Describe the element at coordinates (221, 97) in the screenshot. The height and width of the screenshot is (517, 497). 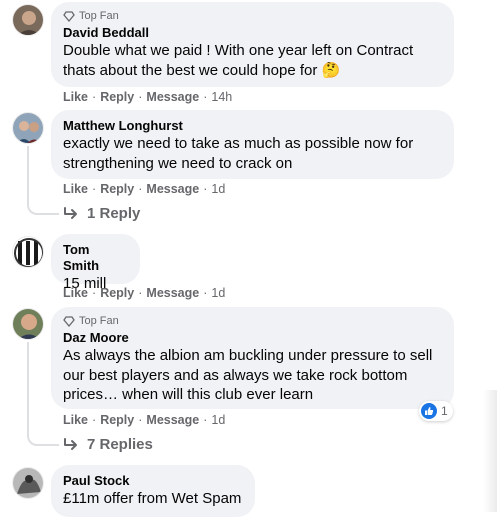
I see `timestamp: 14h` at that location.